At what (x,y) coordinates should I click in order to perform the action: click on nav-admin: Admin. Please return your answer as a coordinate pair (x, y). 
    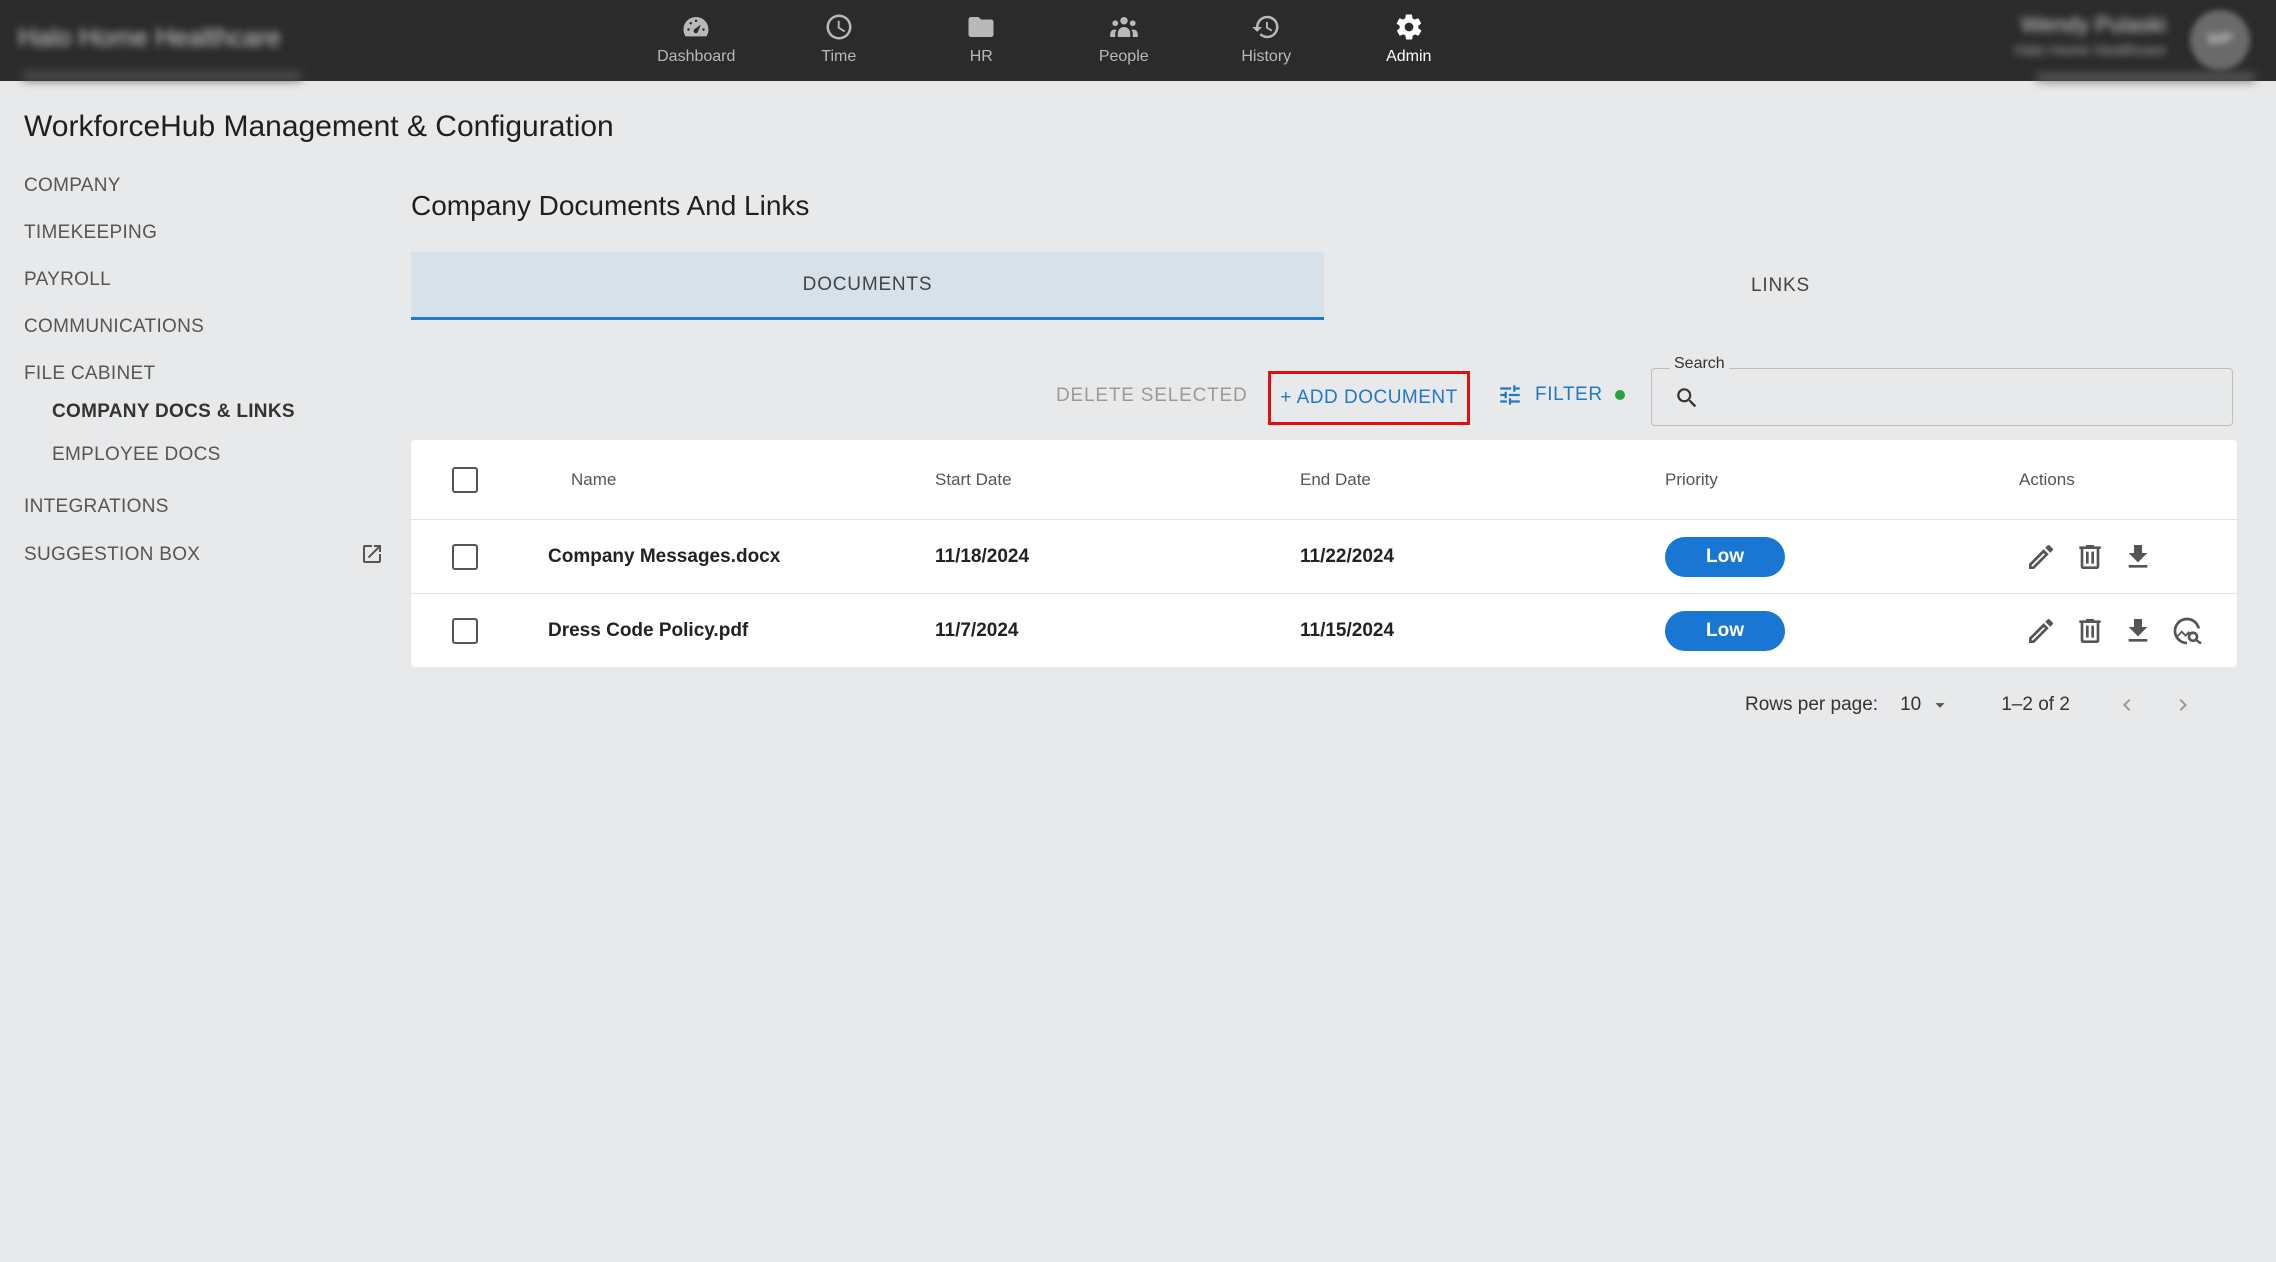
    Looking at the image, I should click on (1409, 40).